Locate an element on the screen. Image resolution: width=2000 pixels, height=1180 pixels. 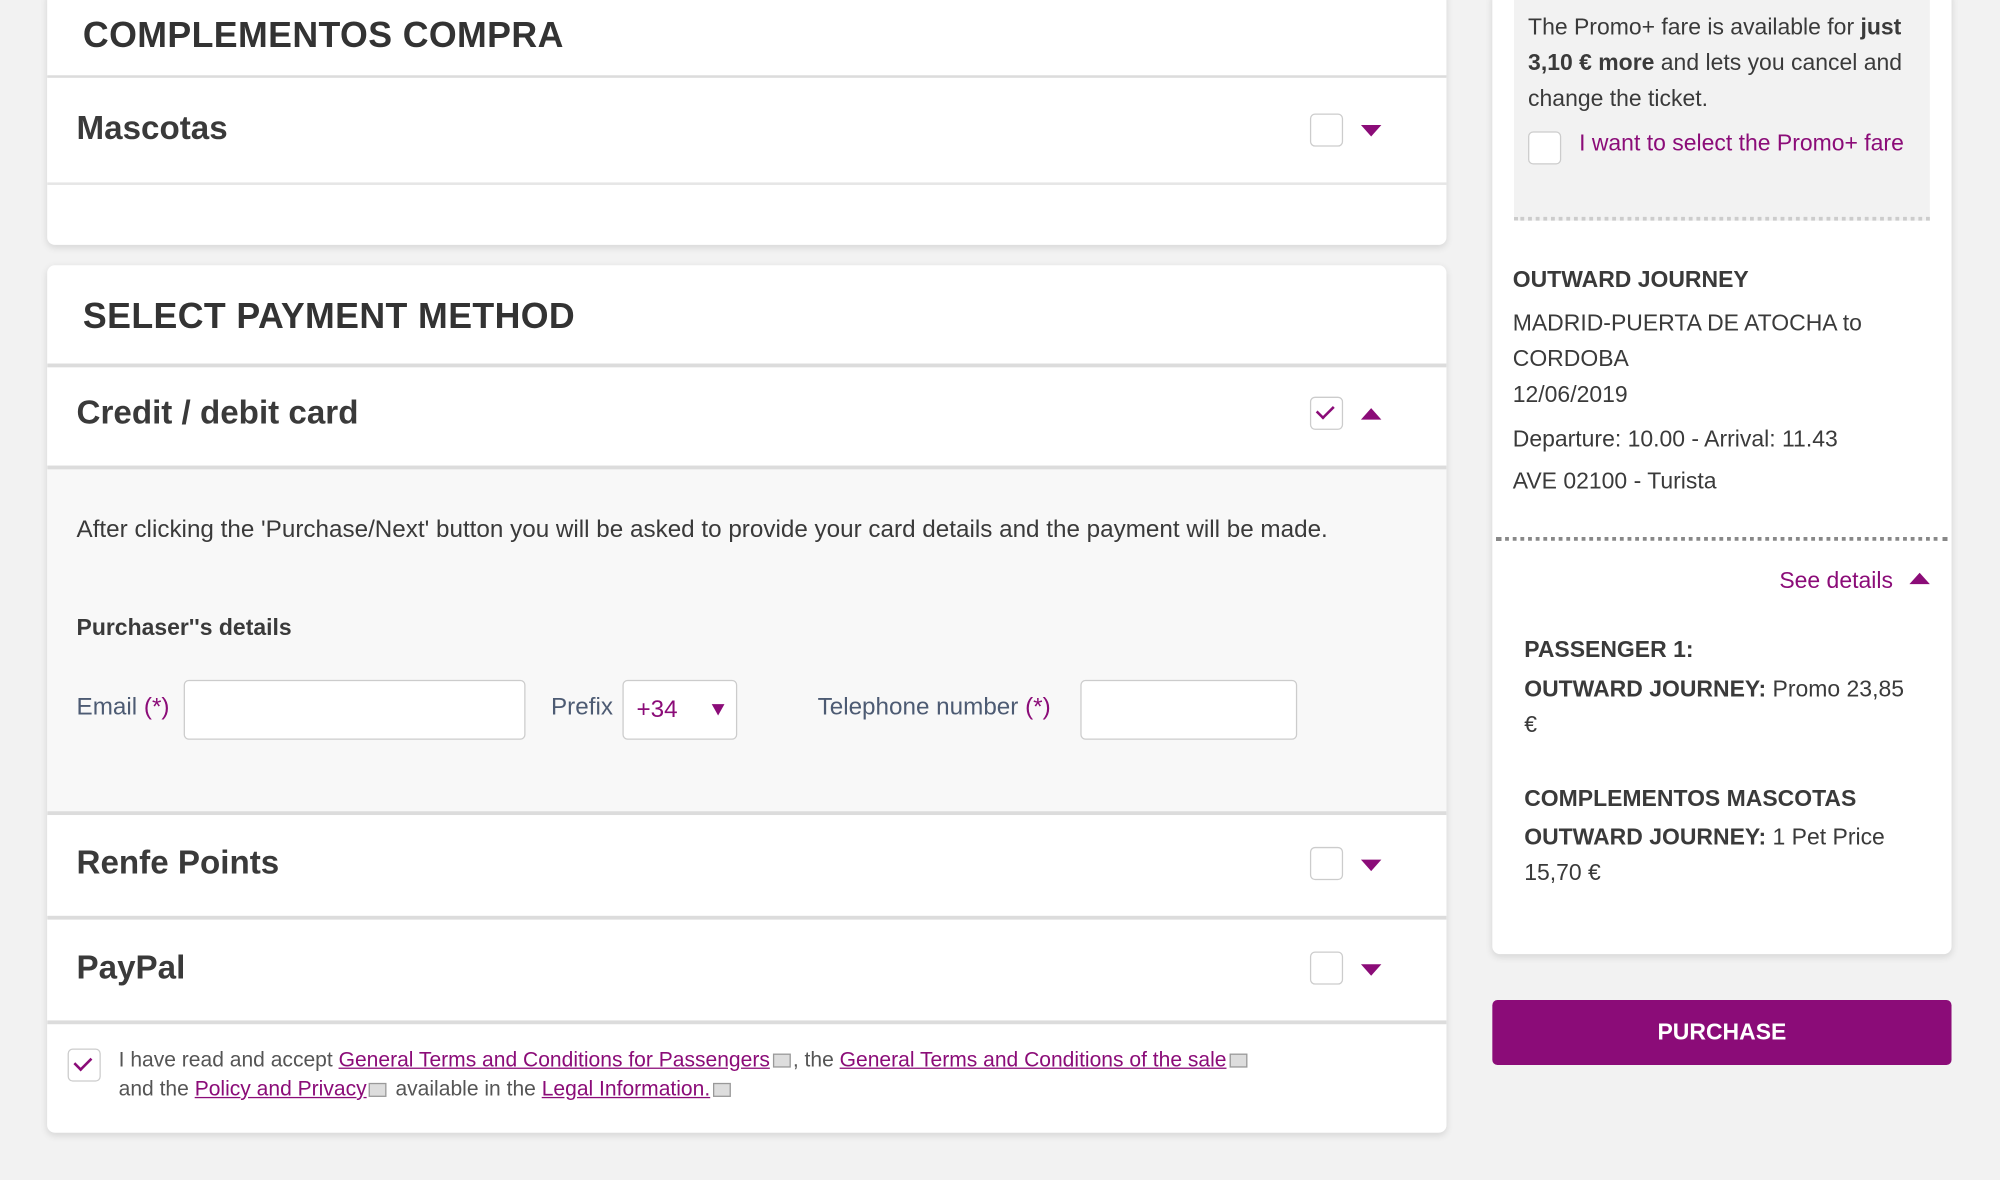
see-details-label: See details is located at coordinates (1836, 580).